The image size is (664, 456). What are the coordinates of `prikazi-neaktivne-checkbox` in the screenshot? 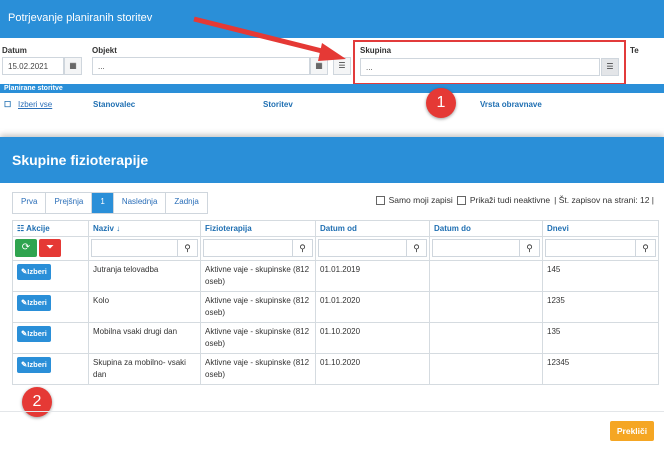 It's located at (461, 200).